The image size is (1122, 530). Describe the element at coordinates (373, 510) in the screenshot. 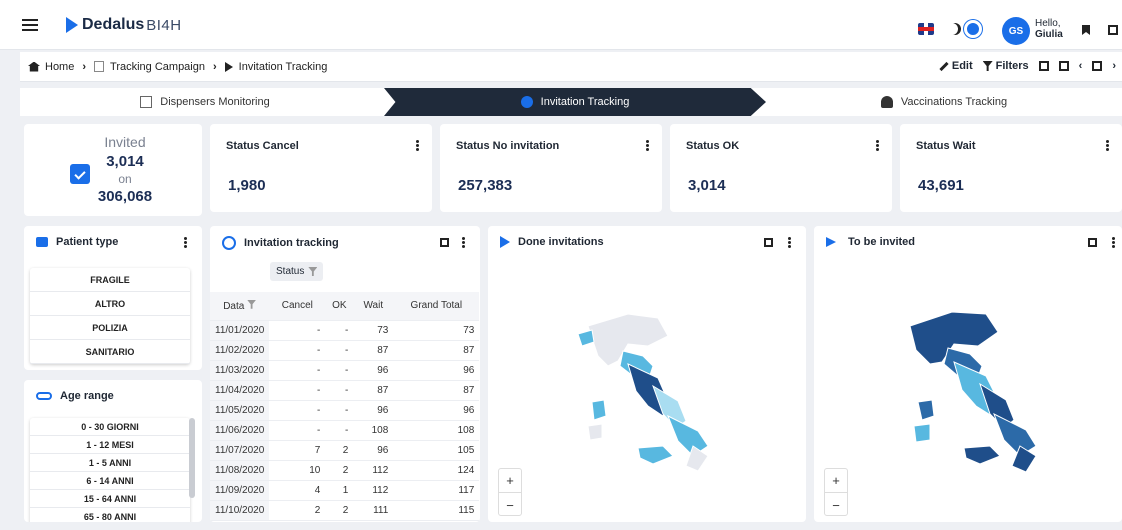

I see `table-cell: 111` at that location.